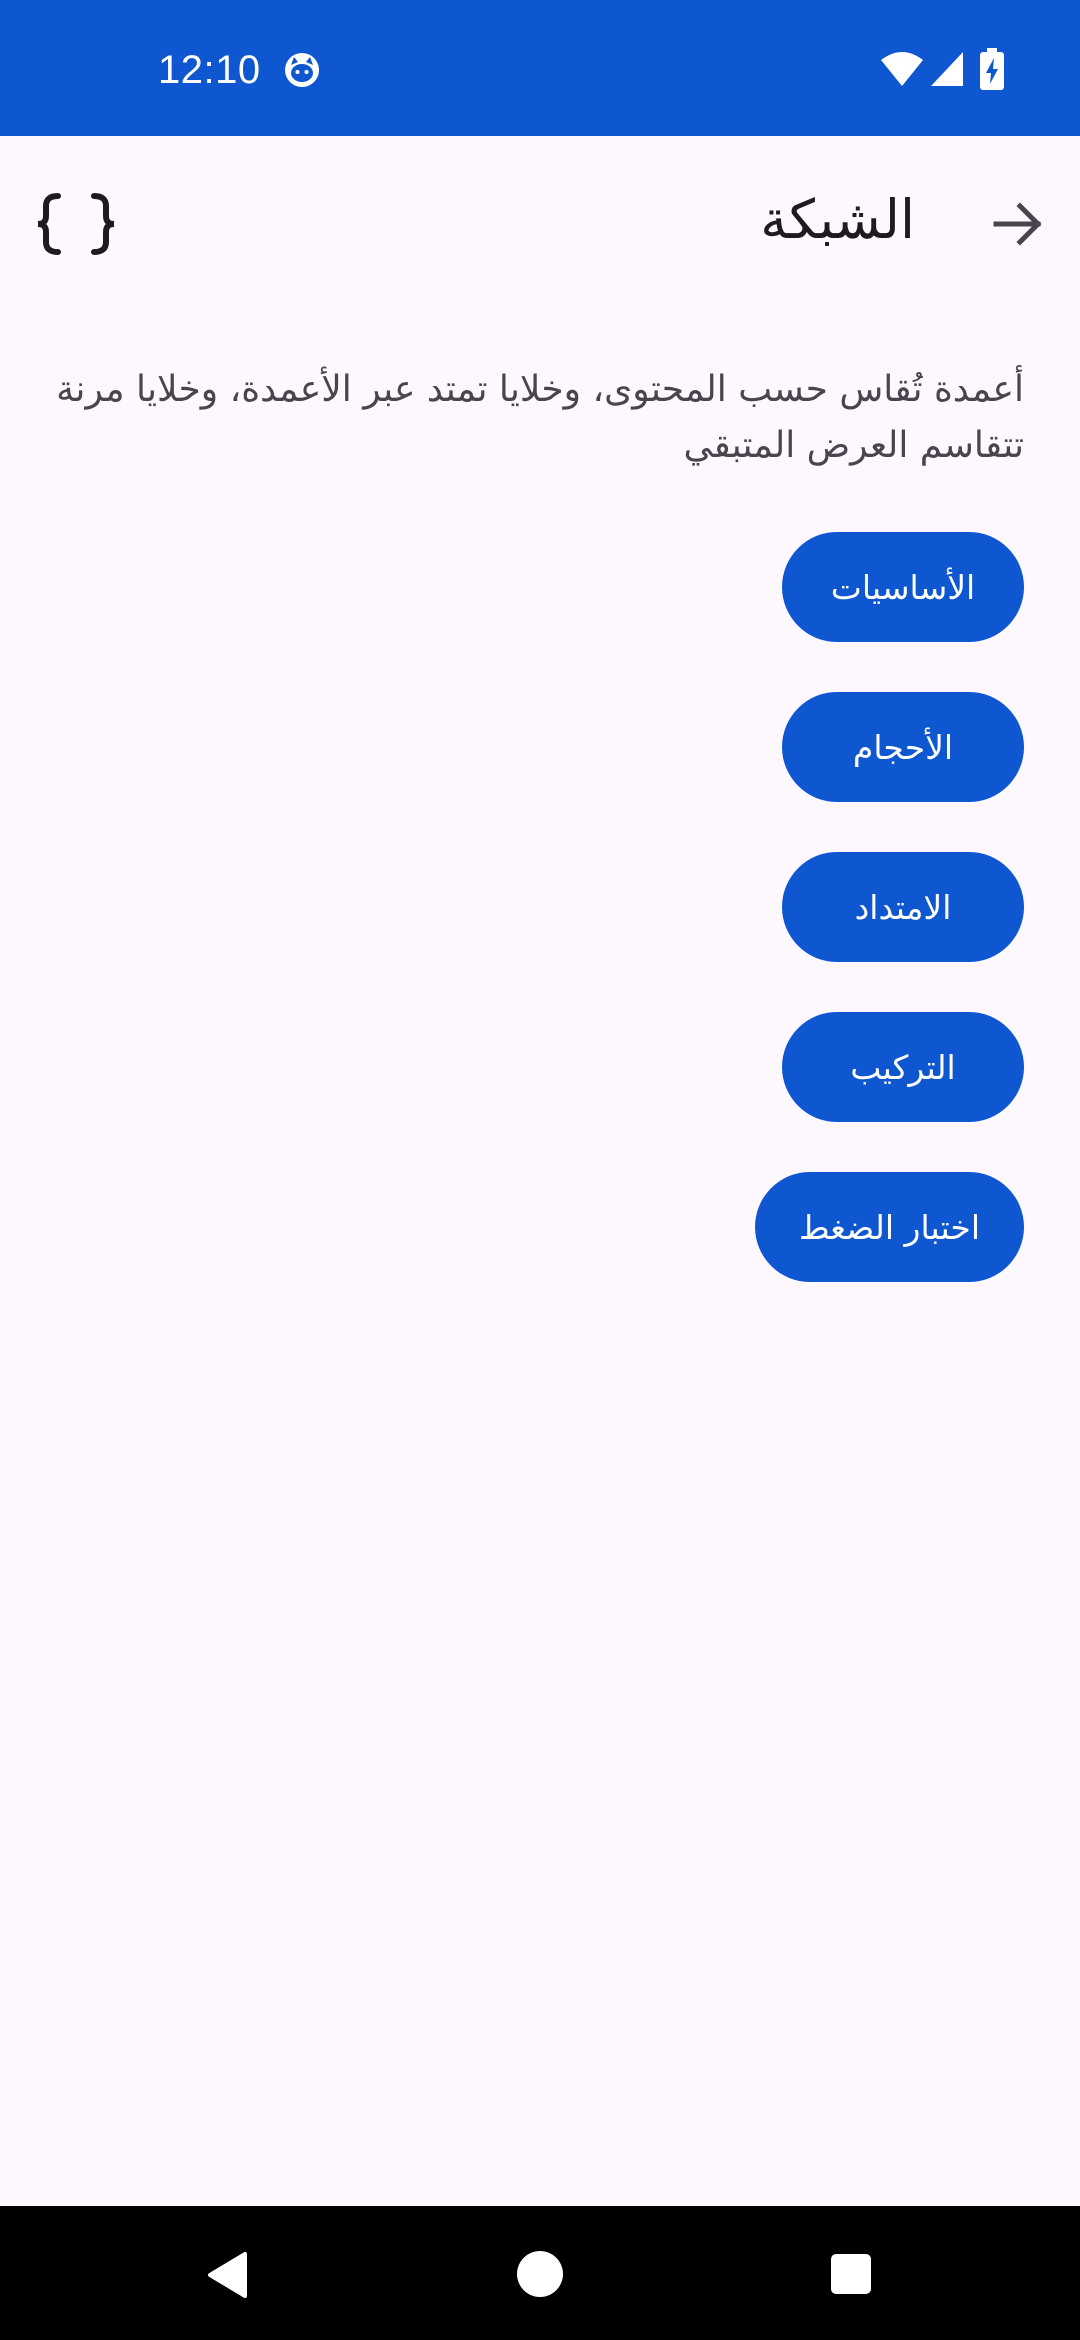 This screenshot has height=2340, width=1080. Describe the element at coordinates (76, 224) in the screenshot. I see `code-braces-icon` at that location.